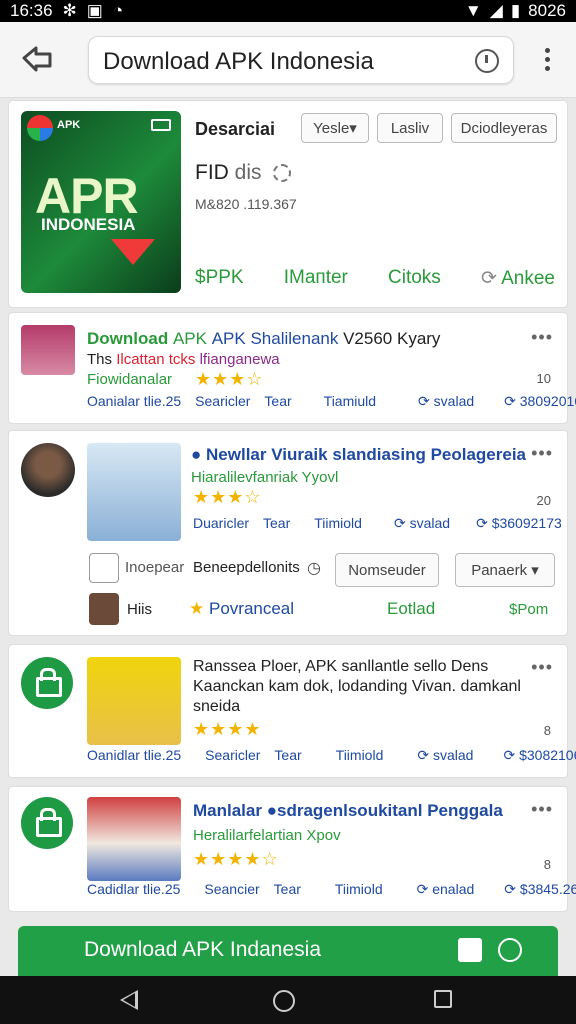  Describe the element at coordinates (202, 949) in the screenshot. I see `download-button-label: Download APK Indanesia` at that location.